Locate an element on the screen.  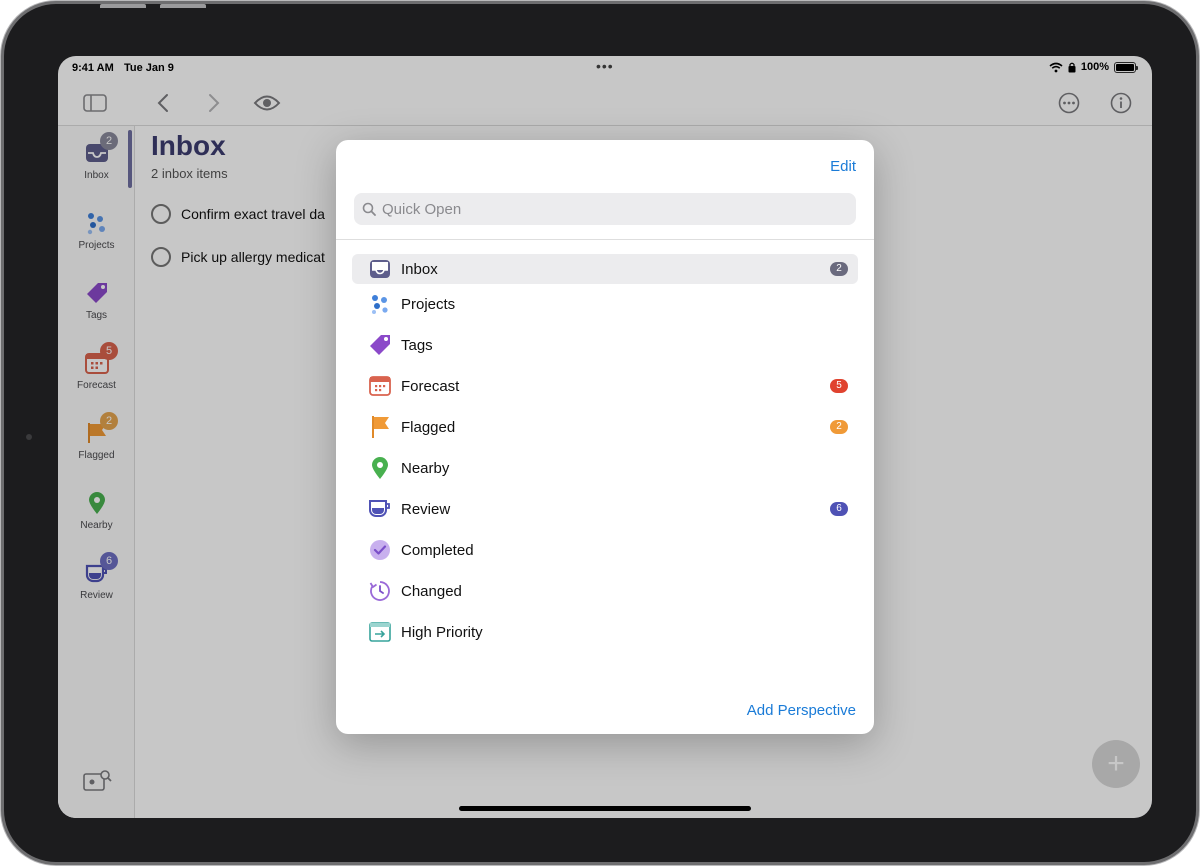
perspective-label: Inbox is located at coordinates (419, 269).